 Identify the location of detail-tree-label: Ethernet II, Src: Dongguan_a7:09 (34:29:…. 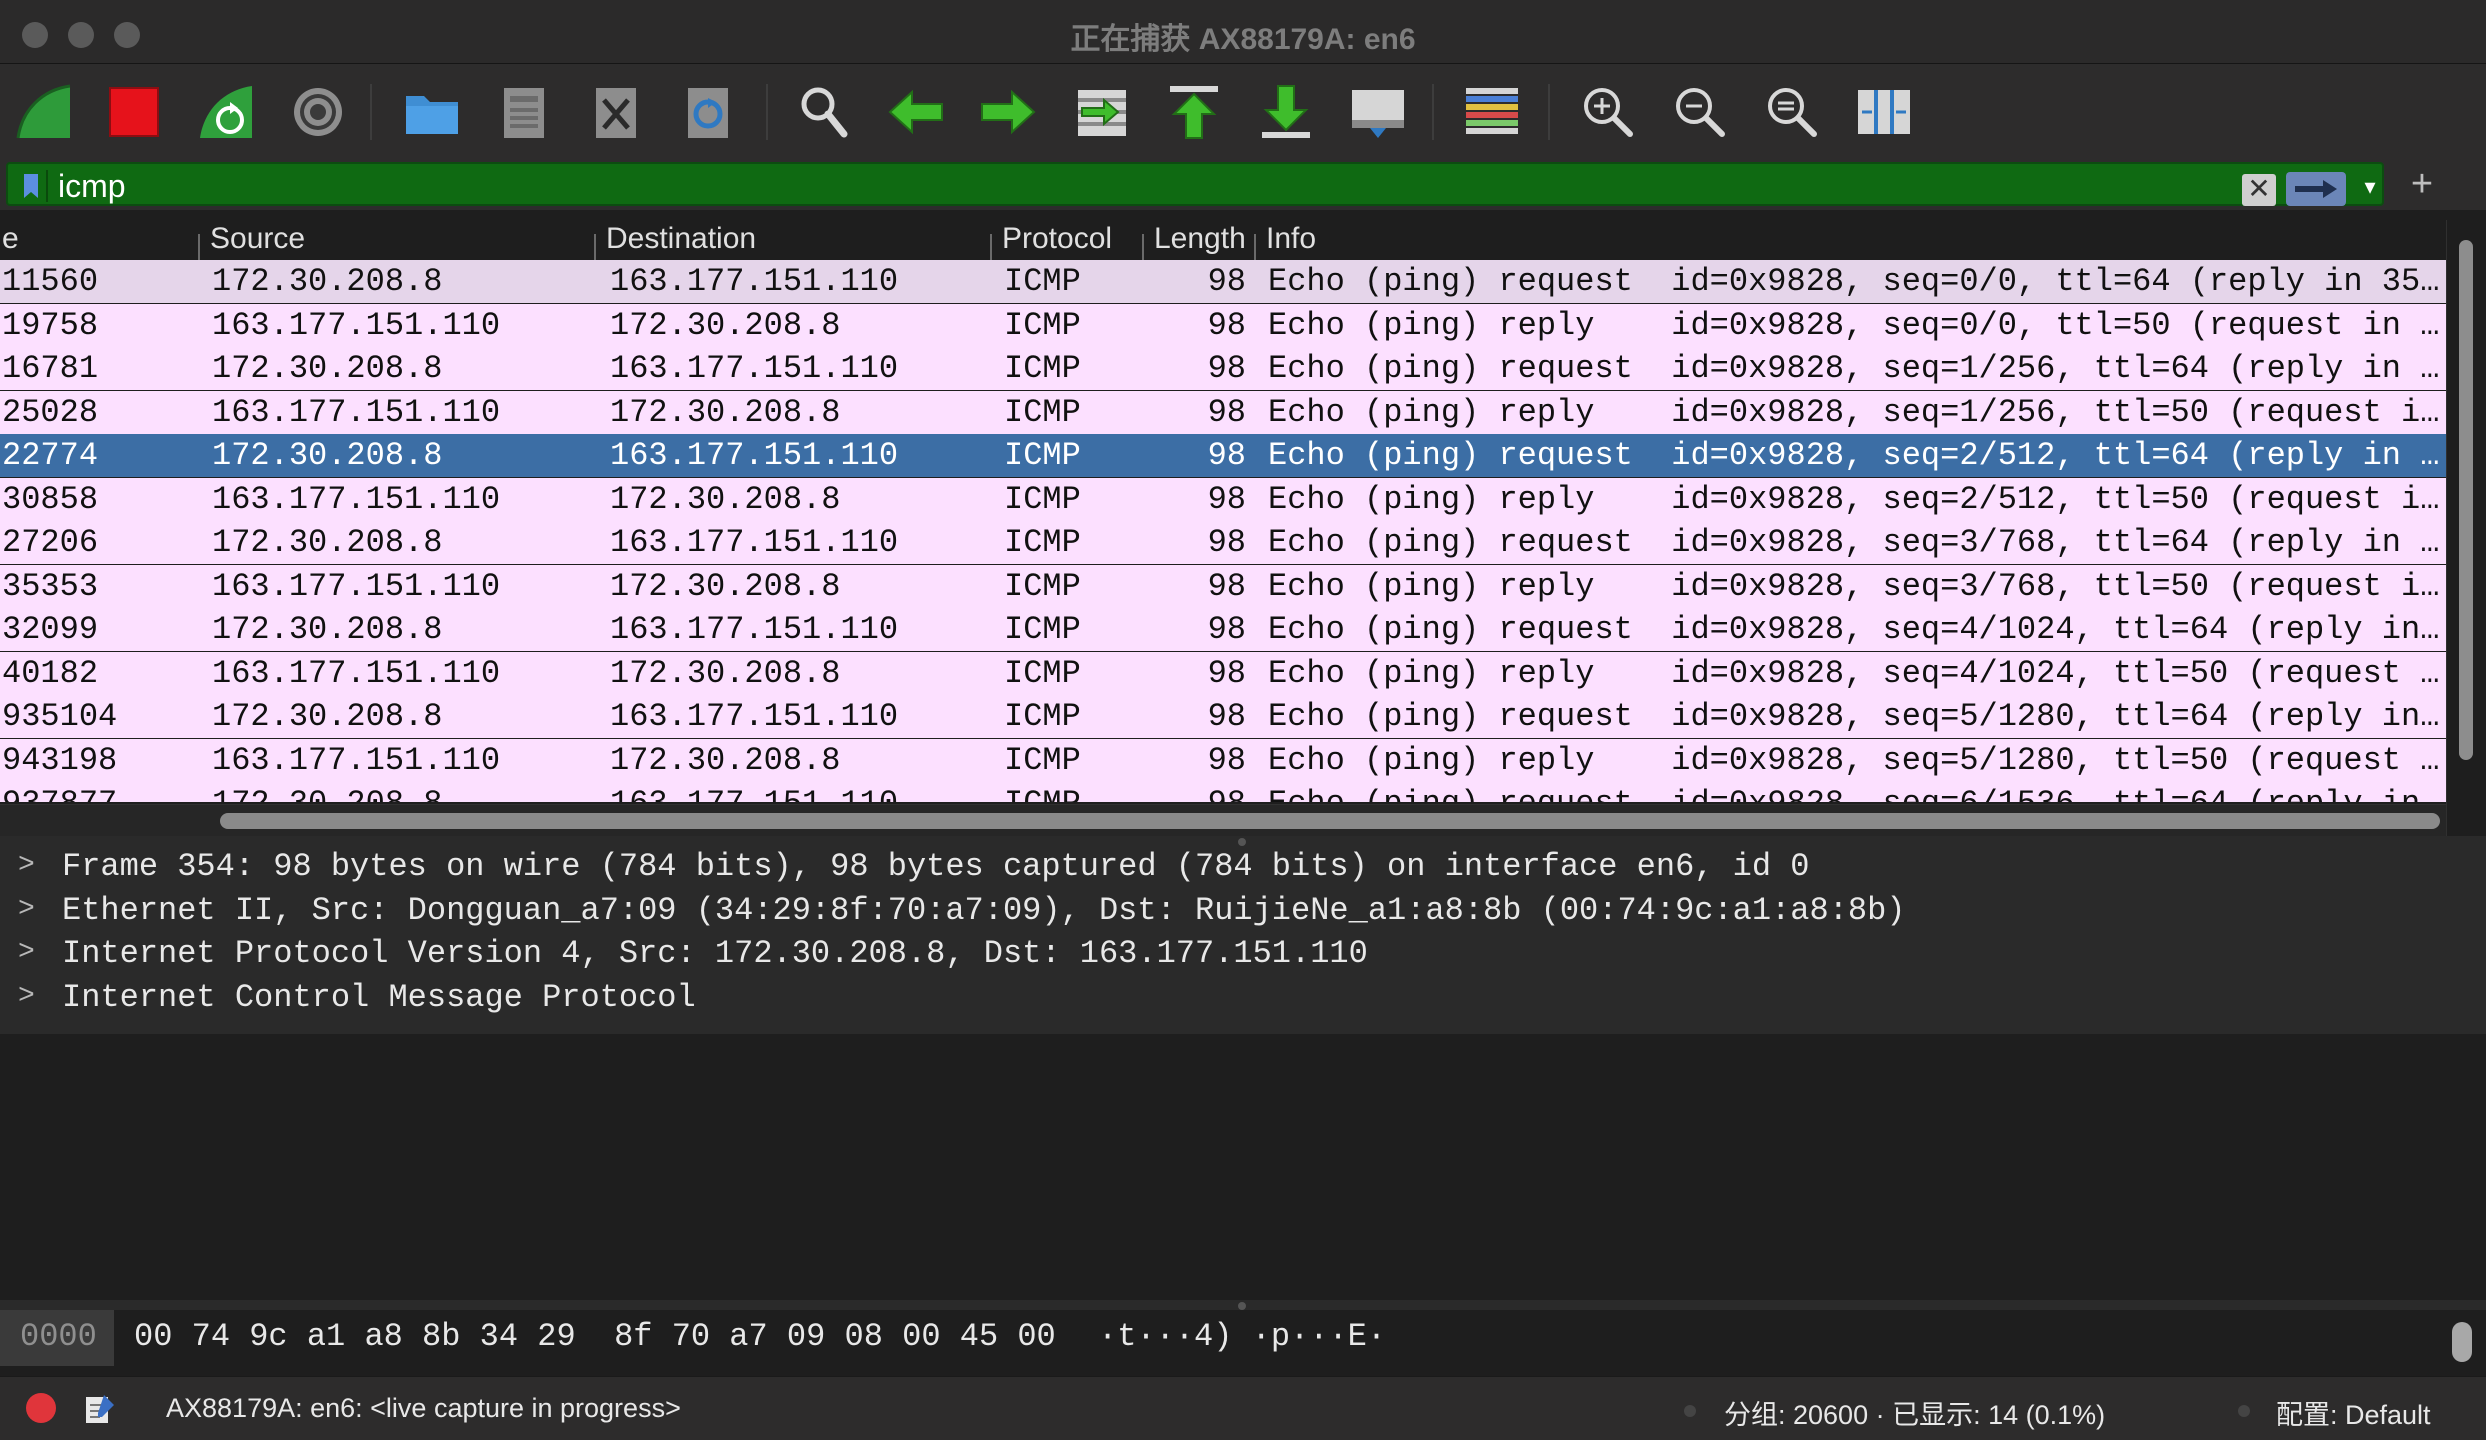
(984, 910).